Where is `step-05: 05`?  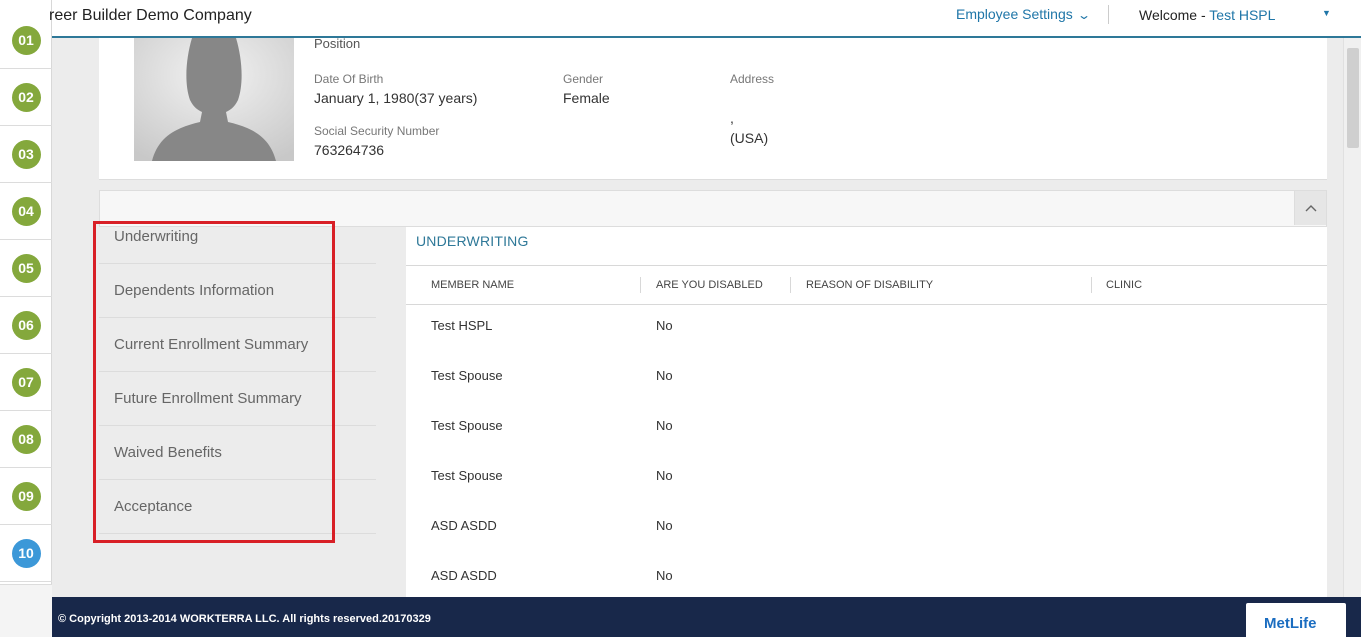 step-05: 05 is located at coordinates (26, 268).